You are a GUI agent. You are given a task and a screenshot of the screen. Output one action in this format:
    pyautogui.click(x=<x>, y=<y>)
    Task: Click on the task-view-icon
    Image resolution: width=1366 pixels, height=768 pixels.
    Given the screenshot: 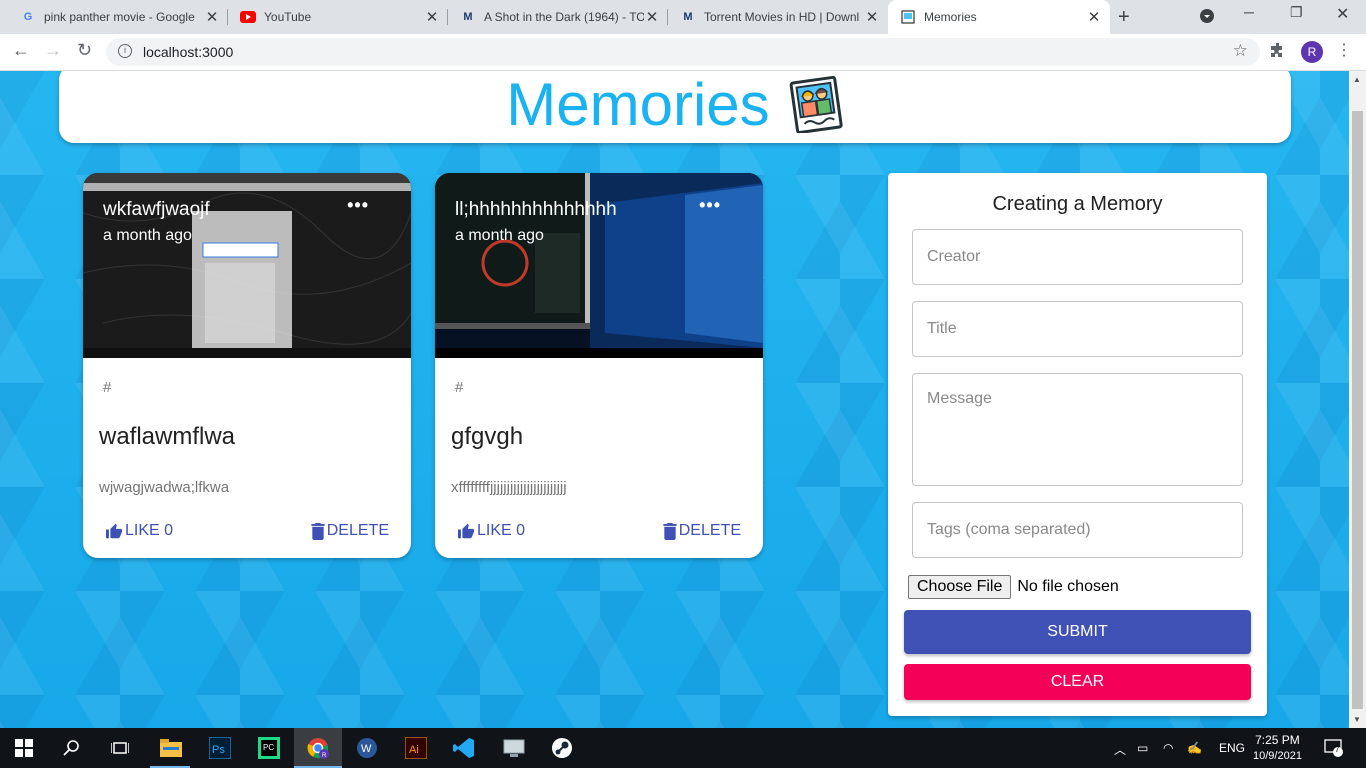 What is the action you would take?
    pyautogui.click(x=120, y=748)
    